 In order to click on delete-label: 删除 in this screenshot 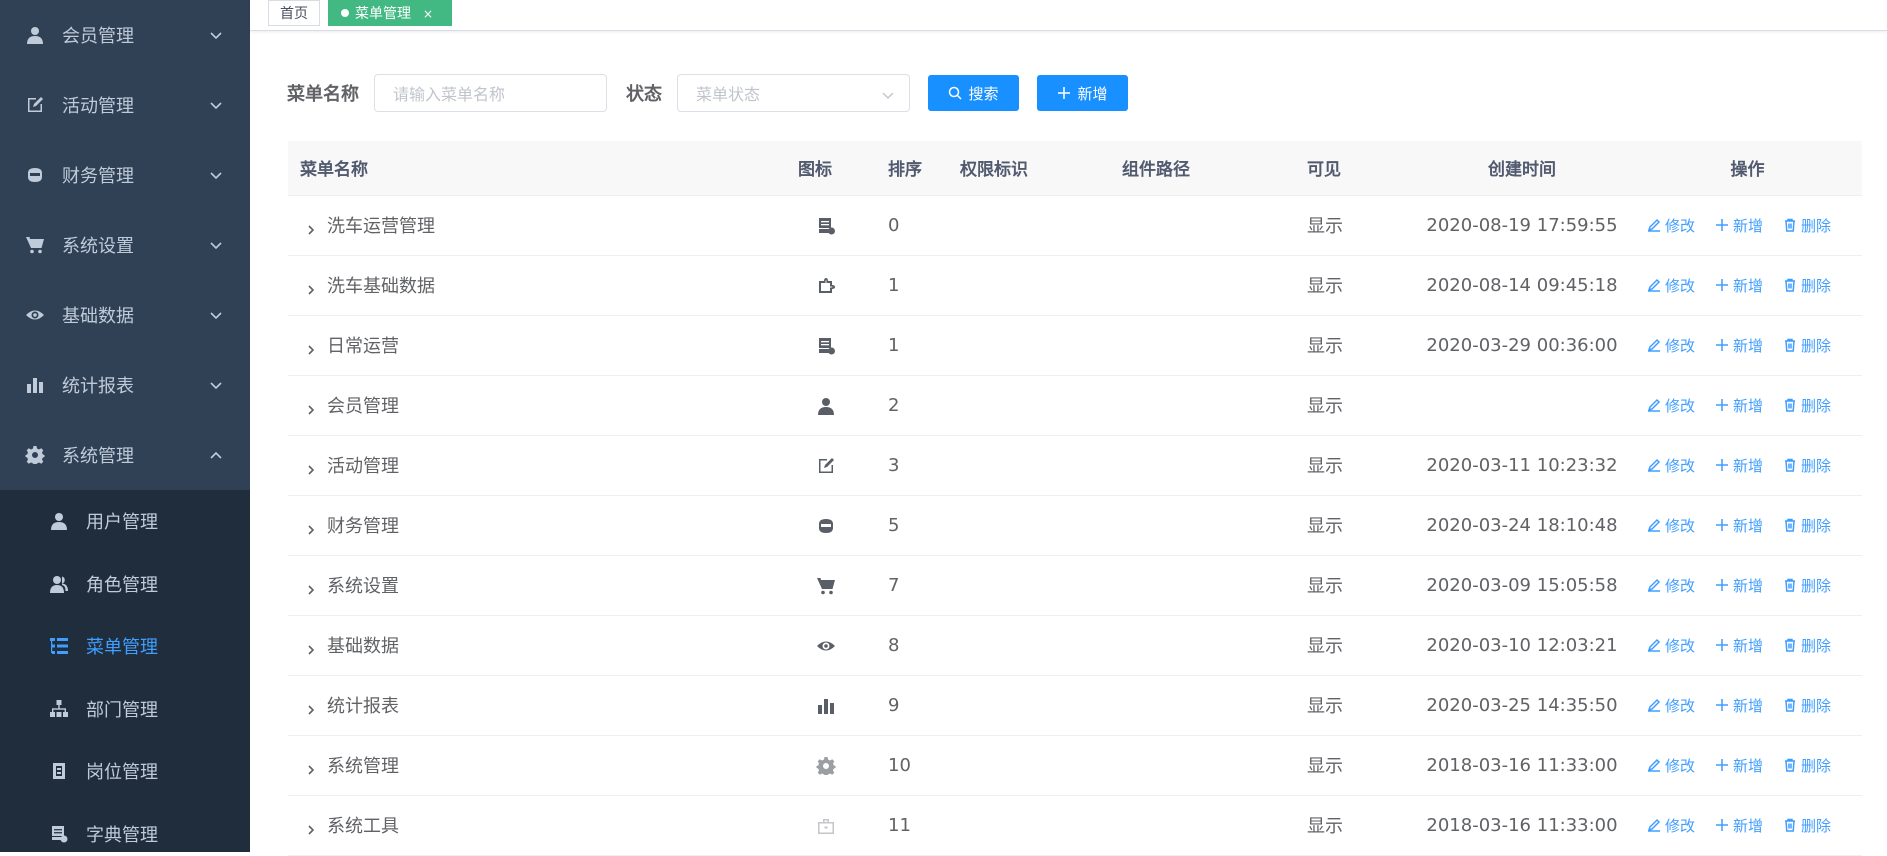, I will do `click(1816, 645)`.